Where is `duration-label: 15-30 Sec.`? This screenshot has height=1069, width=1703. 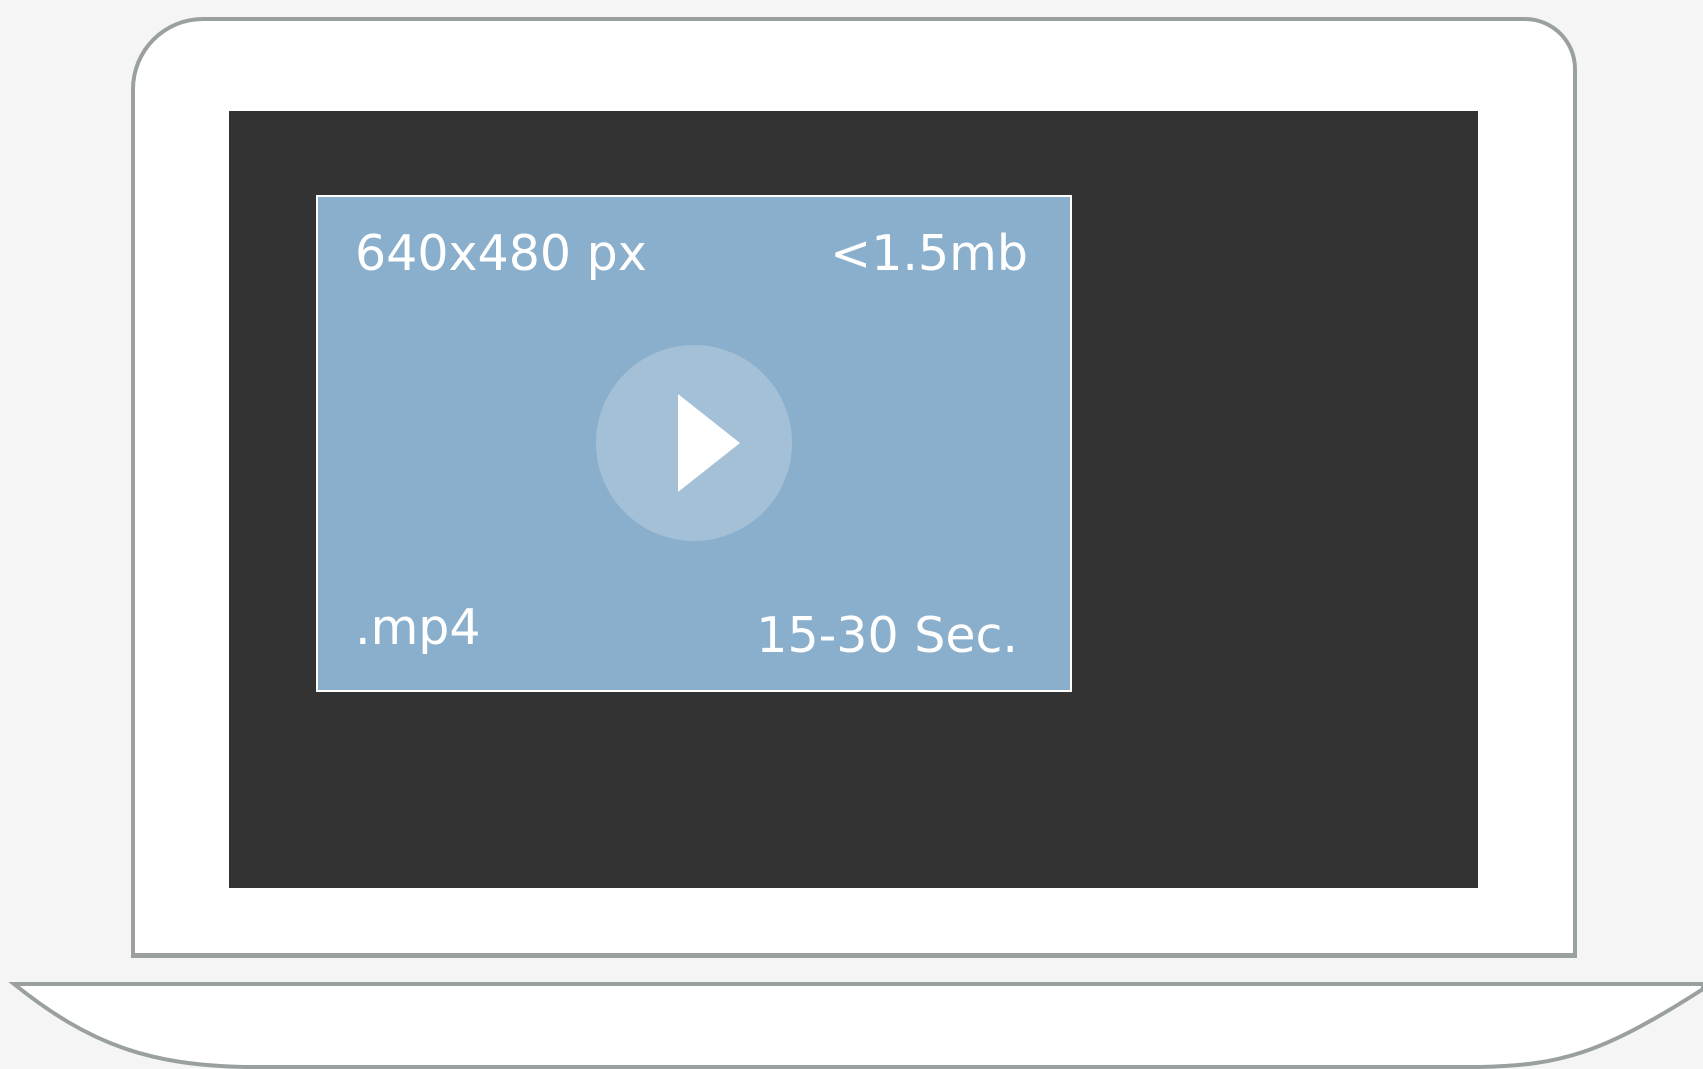 duration-label: 15-30 Sec. is located at coordinates (887, 635).